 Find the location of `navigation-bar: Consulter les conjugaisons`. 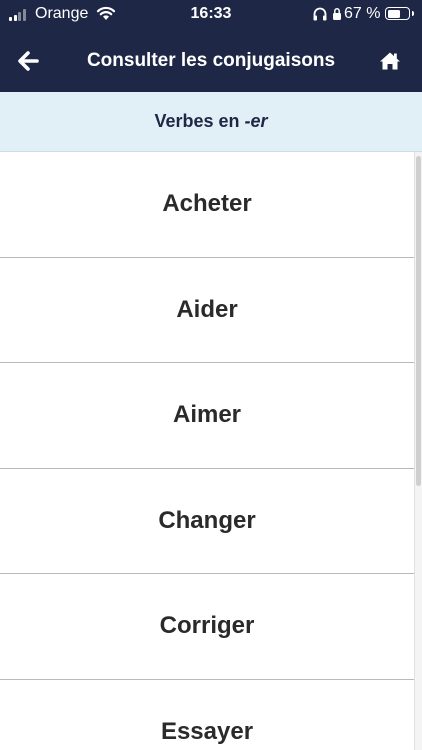

navigation-bar: Consulter les conjugaisons is located at coordinates (211, 61).